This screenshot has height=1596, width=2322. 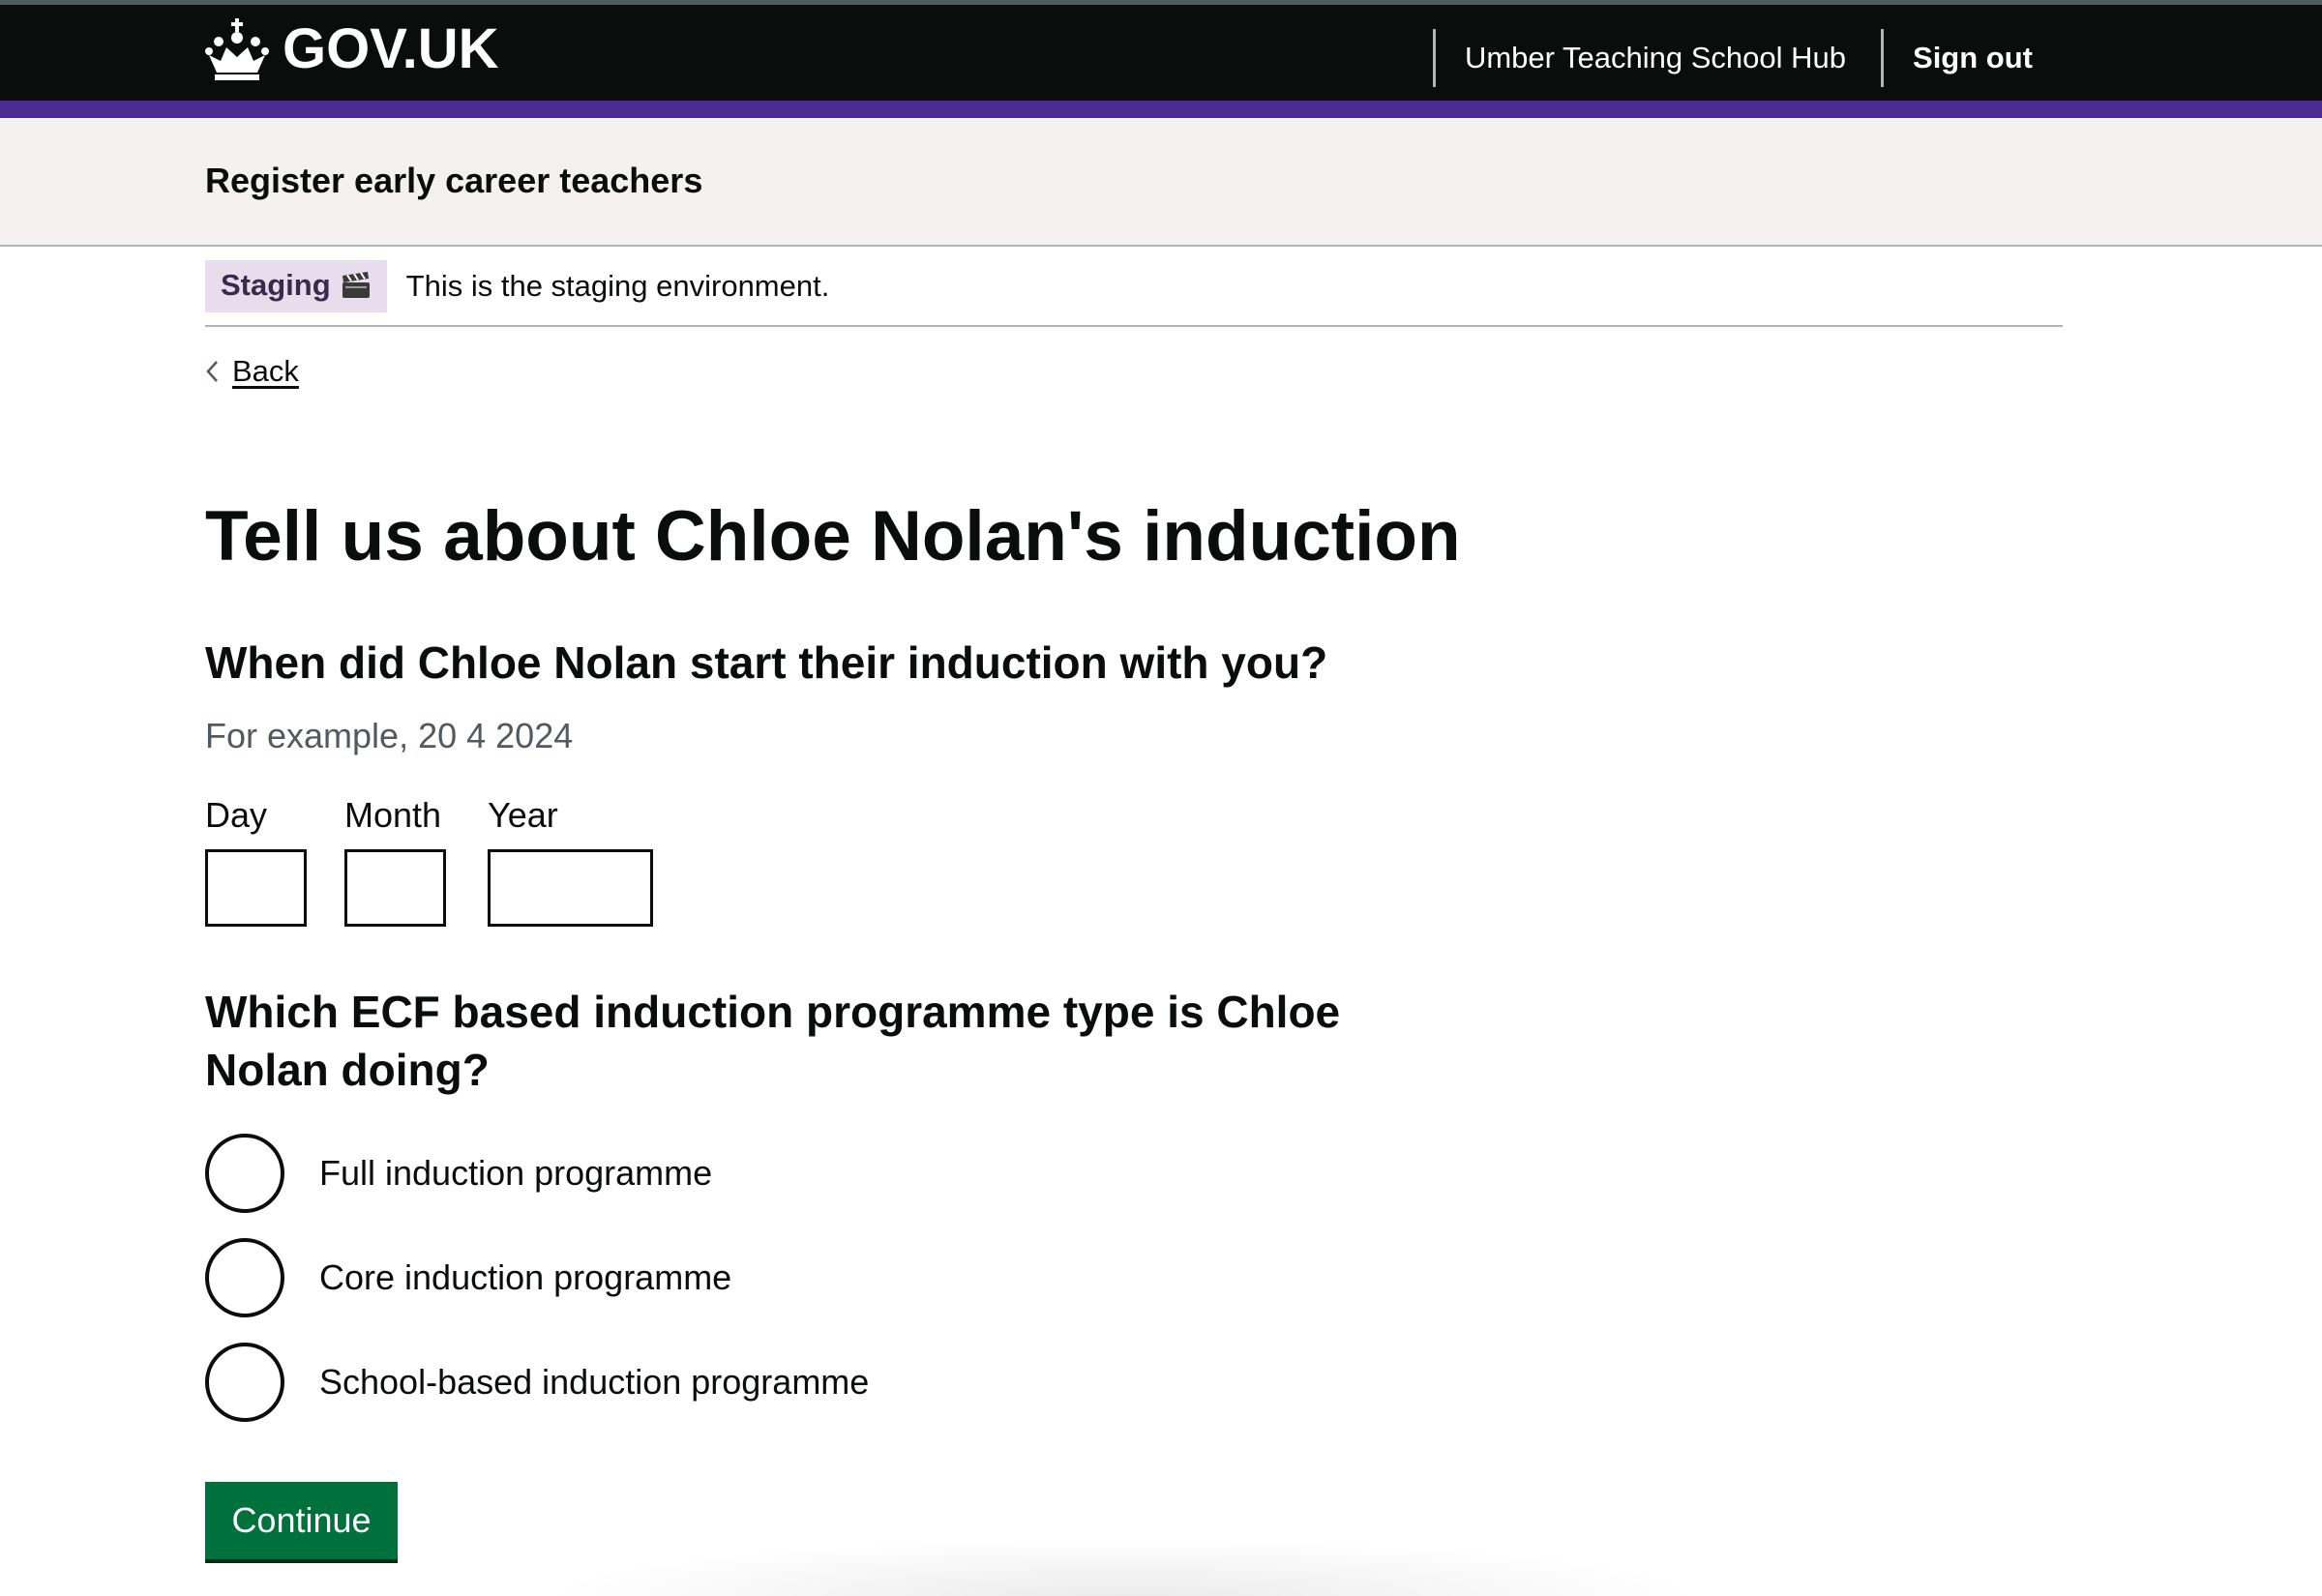 I want to click on staging-tag: Staging, so click(x=296, y=285).